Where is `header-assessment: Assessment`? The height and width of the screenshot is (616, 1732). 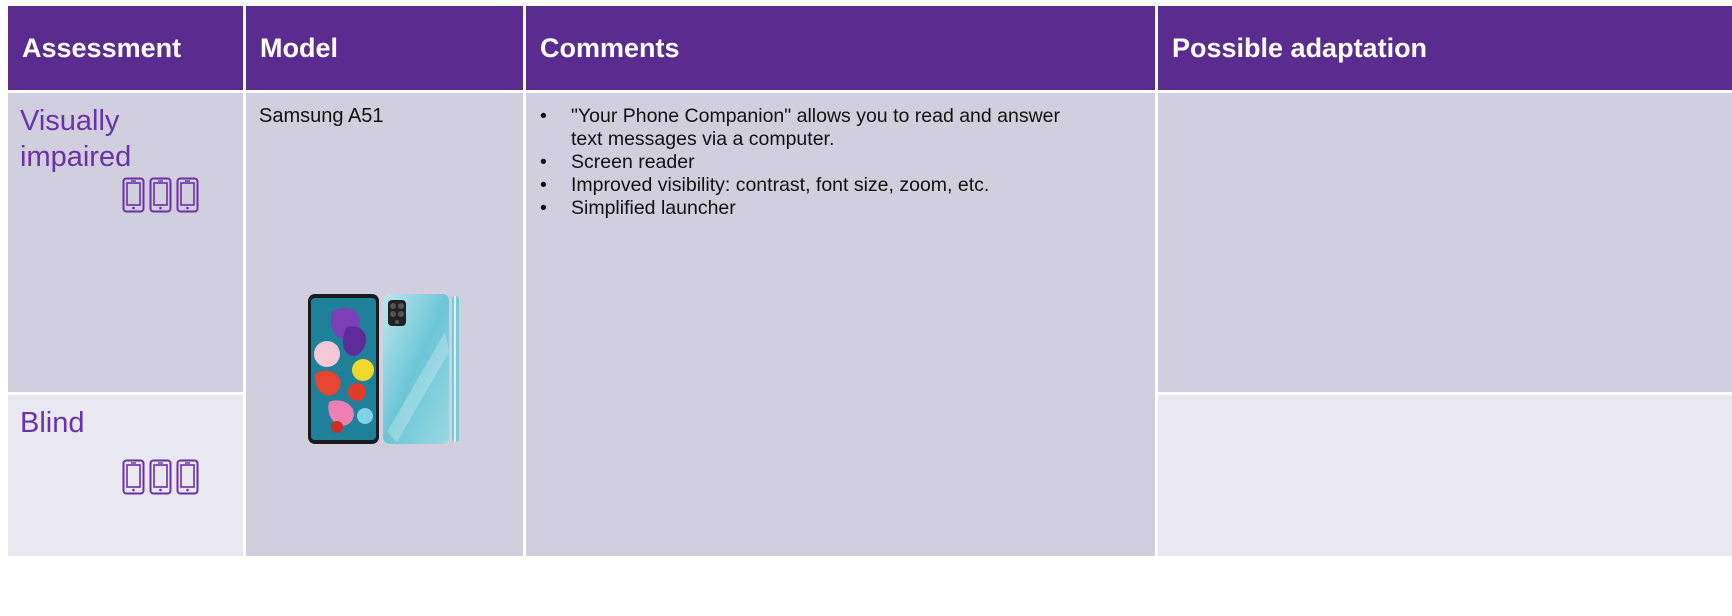 header-assessment: Assessment is located at coordinates (125, 48).